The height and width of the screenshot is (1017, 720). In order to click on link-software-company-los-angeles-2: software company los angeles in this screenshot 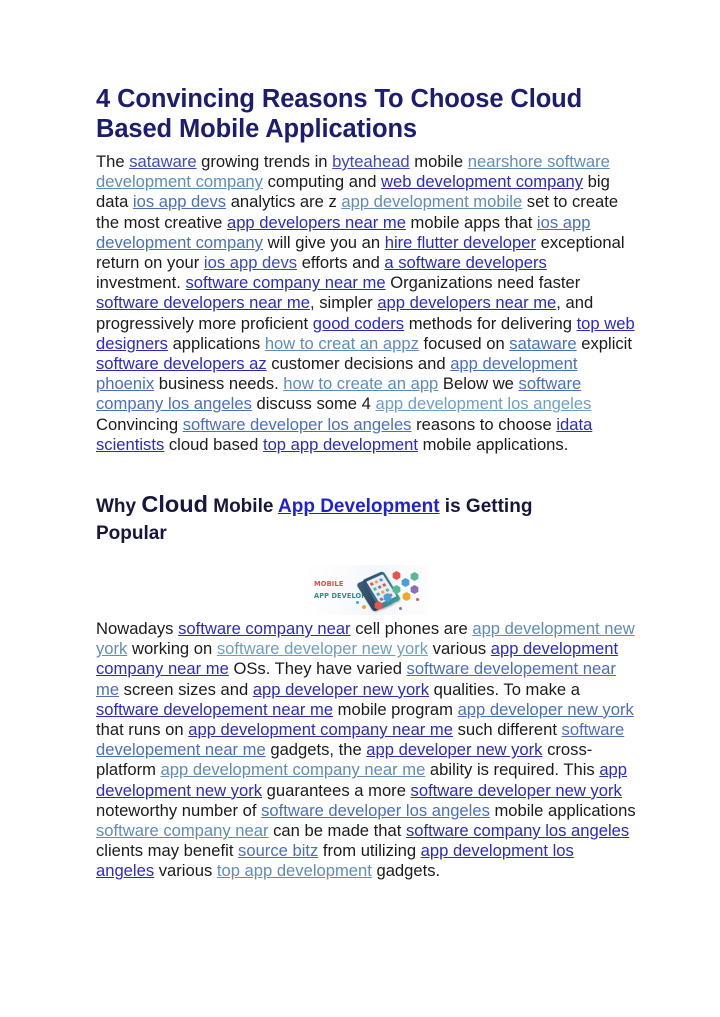, I will do `click(517, 830)`.